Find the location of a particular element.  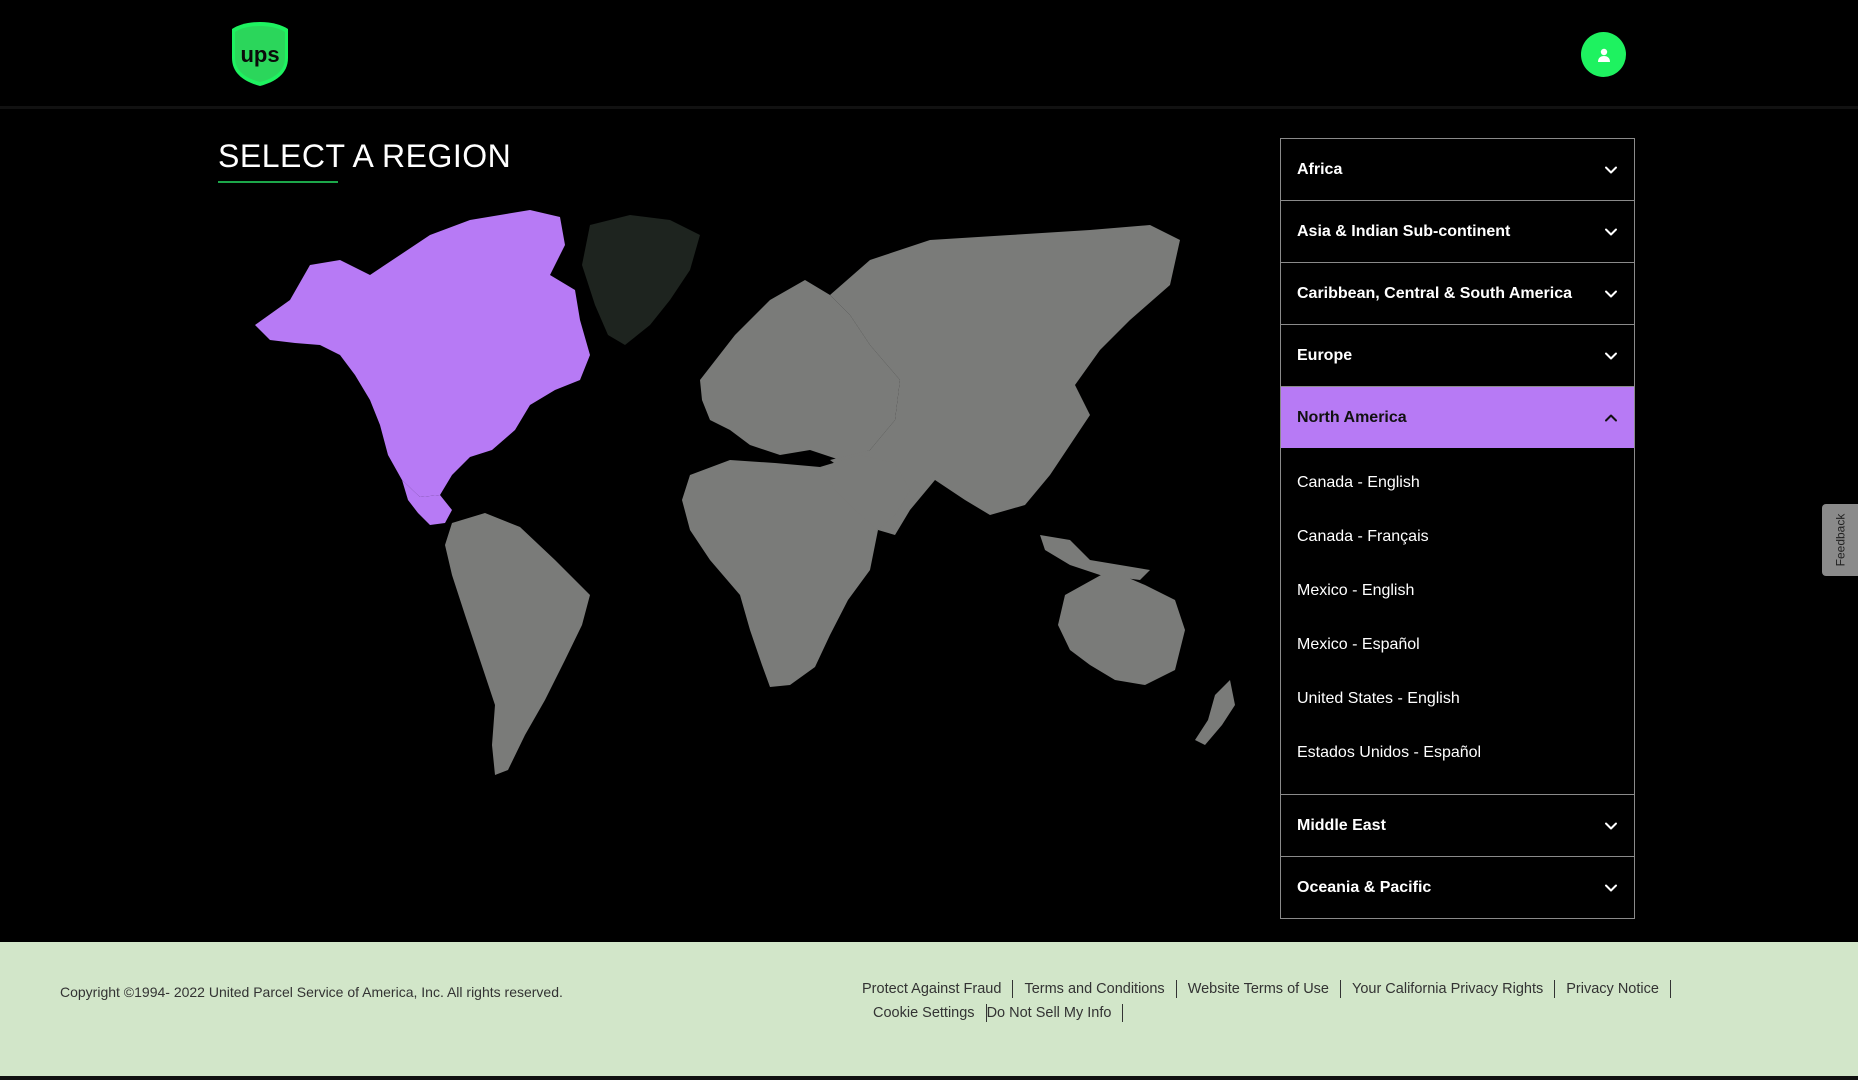

region-label: Asia & Indian Sub-continent is located at coordinates (1404, 231).